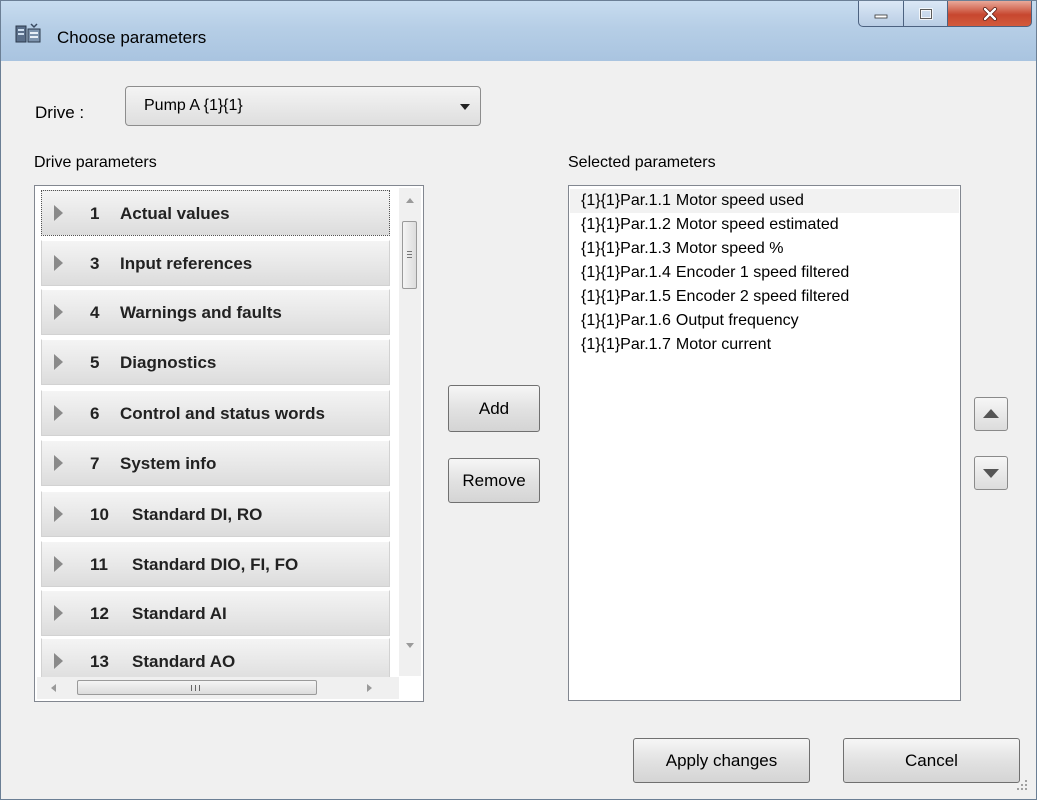 The width and height of the screenshot is (1037, 800). What do you see at coordinates (626, 296) in the screenshot?
I see `param-code: {1}{1}Par.1.5` at bounding box center [626, 296].